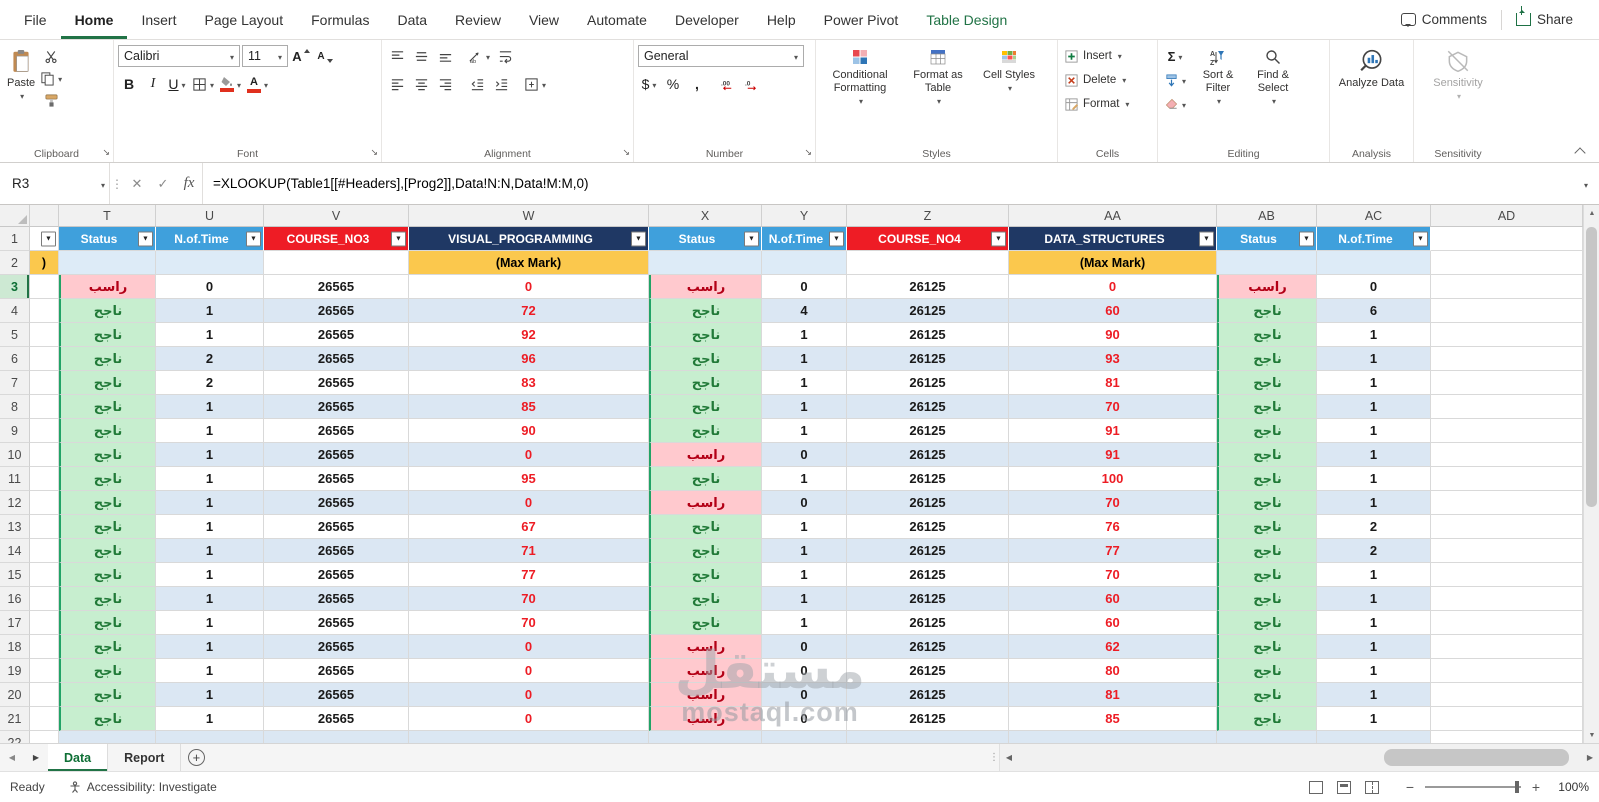  I want to click on filter-button, so click(253, 238).